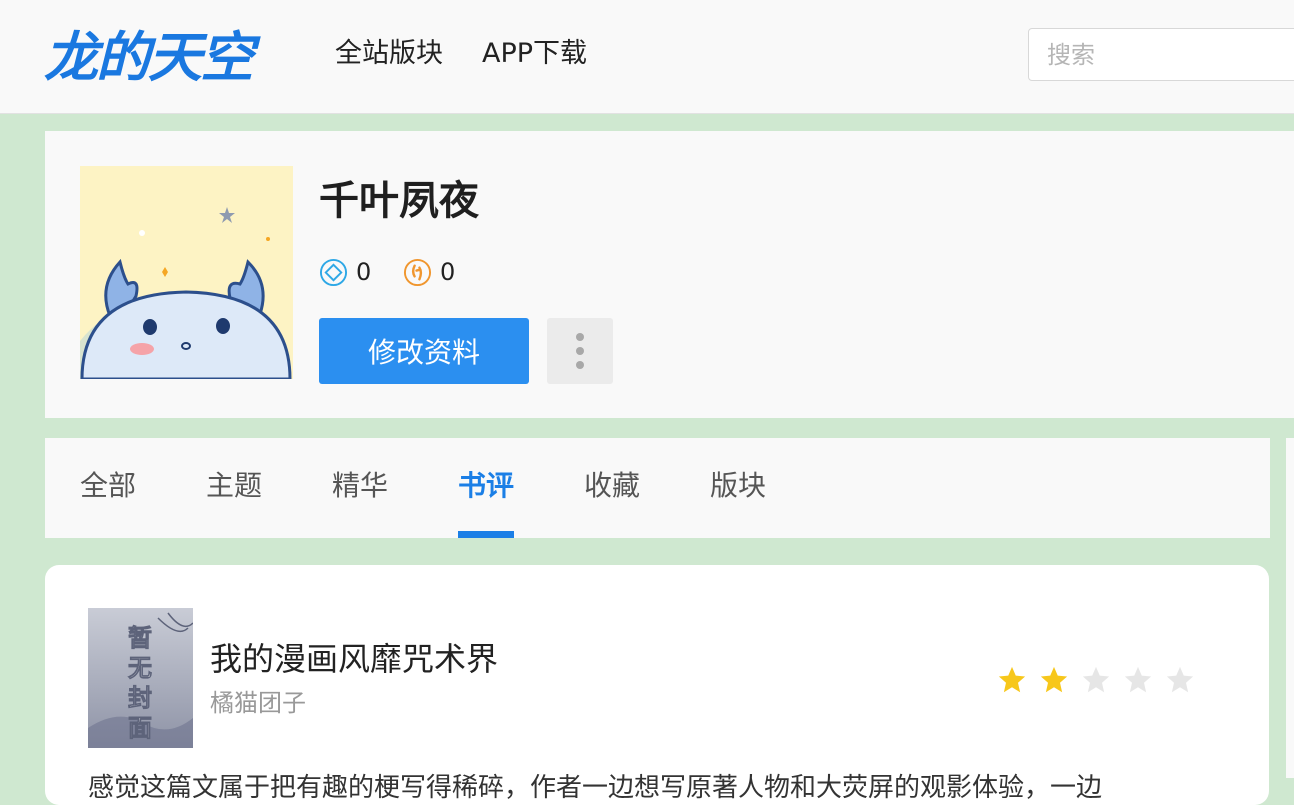 This screenshot has width=1294, height=805. Describe the element at coordinates (612, 486) in the screenshot. I see `tab-favorites: 收藏` at that location.